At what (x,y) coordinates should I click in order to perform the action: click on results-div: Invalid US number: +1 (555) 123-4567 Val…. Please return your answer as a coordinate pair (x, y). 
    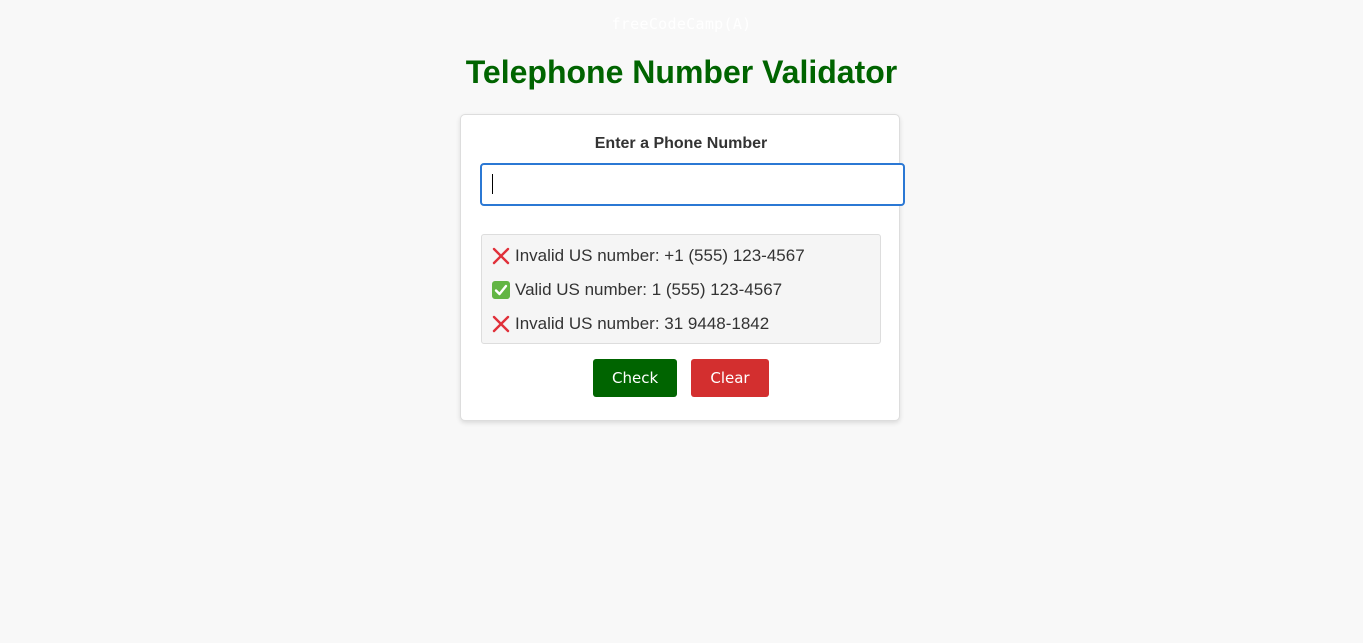
    Looking at the image, I should click on (681, 289).